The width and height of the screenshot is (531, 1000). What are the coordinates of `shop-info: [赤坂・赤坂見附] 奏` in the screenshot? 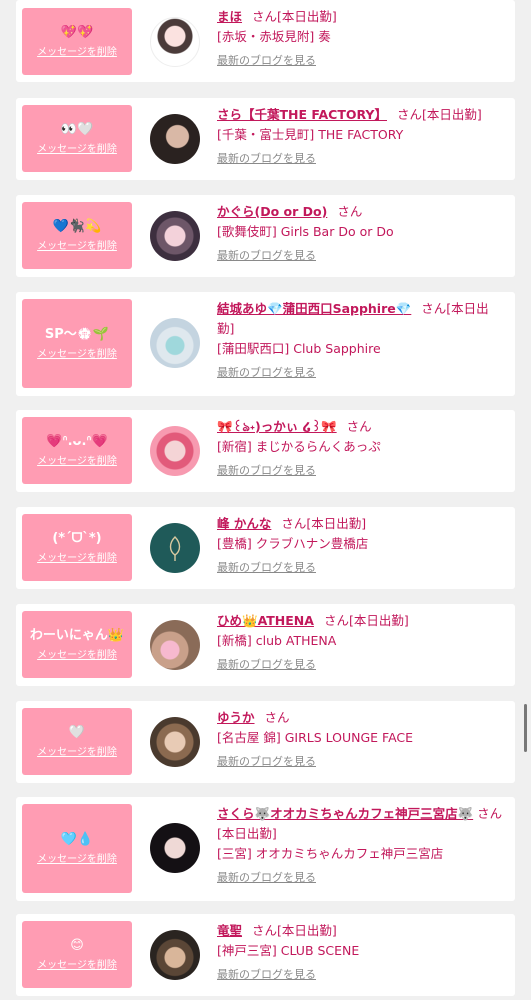 It's located at (274, 36).